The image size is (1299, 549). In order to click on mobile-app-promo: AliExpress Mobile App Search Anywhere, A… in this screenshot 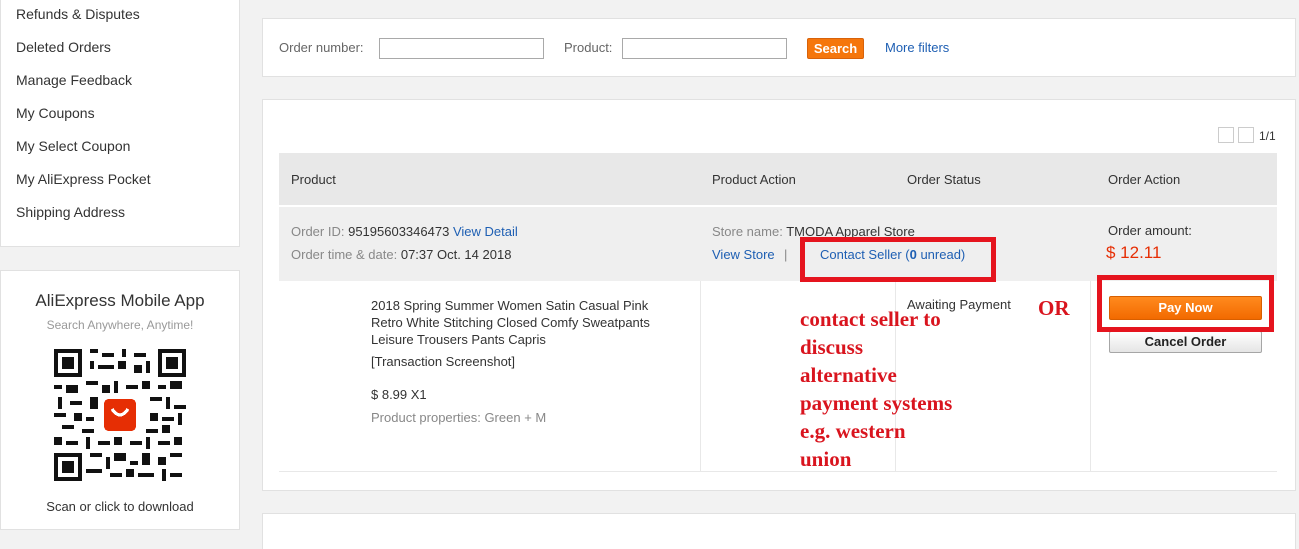, I will do `click(120, 400)`.